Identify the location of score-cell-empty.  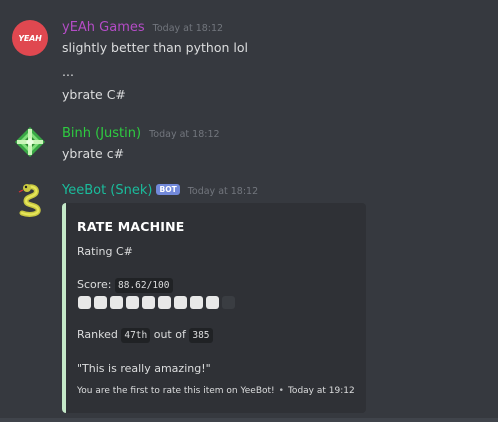
(228, 302).